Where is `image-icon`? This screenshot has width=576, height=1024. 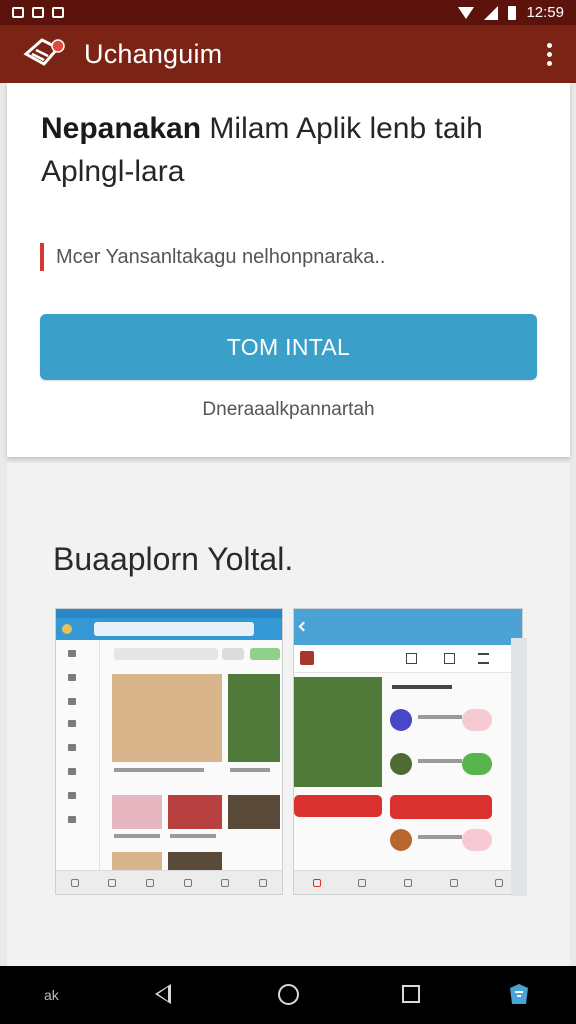
image-icon is located at coordinates (58, 12).